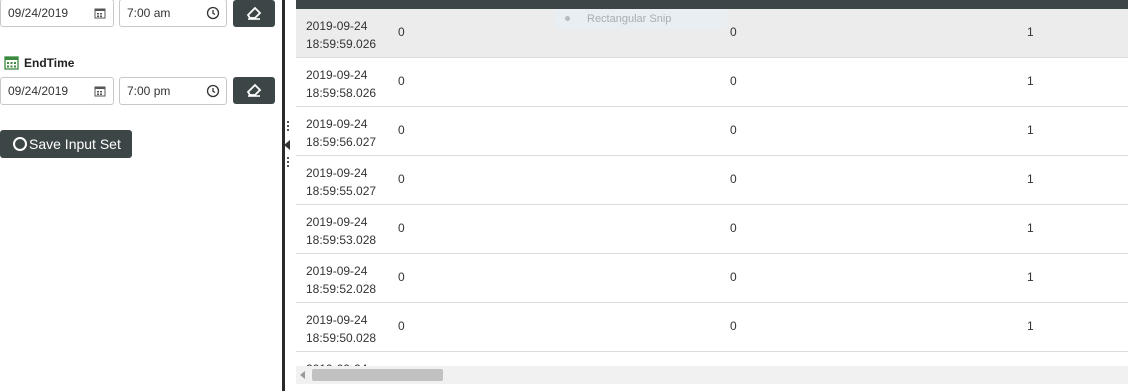 This screenshot has width=1128, height=391. What do you see at coordinates (712, 180) in the screenshot?
I see `table-row: 2019-09-24 18:59:55.027 0 0 1` at bounding box center [712, 180].